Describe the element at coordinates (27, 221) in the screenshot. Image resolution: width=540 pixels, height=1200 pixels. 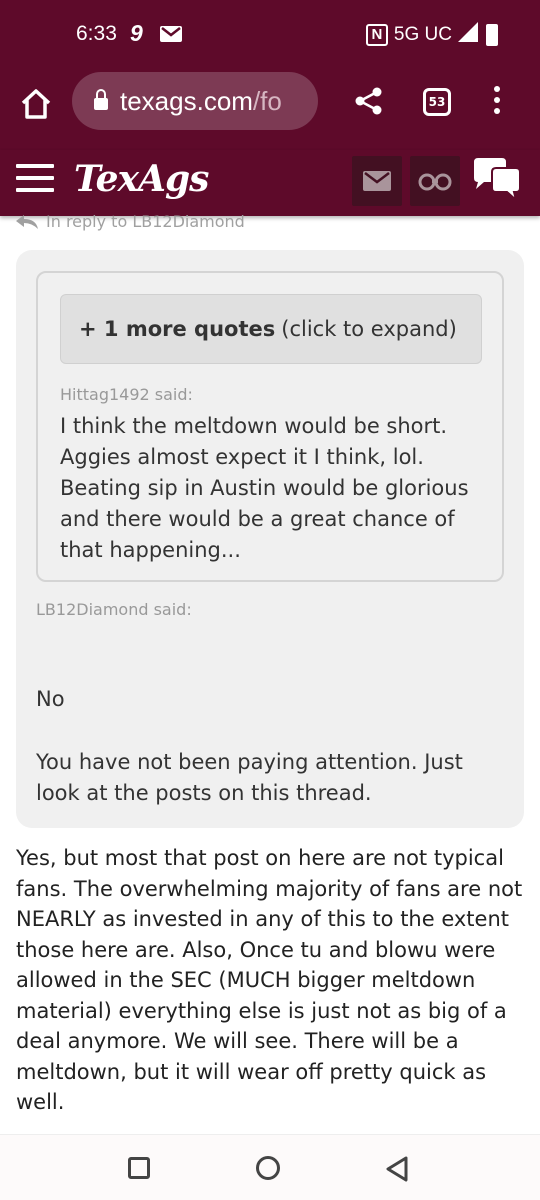
I see `reply-arrow-icon` at that location.